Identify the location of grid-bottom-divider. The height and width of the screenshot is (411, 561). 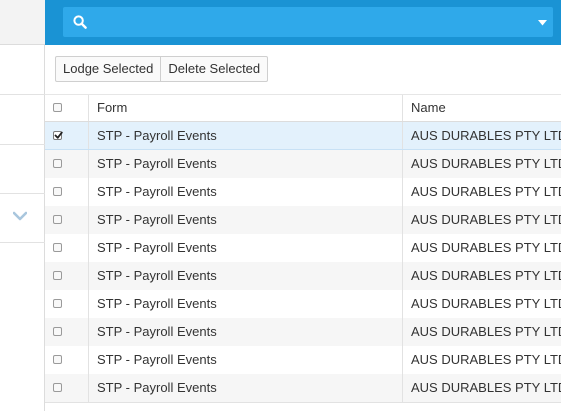
(303, 402).